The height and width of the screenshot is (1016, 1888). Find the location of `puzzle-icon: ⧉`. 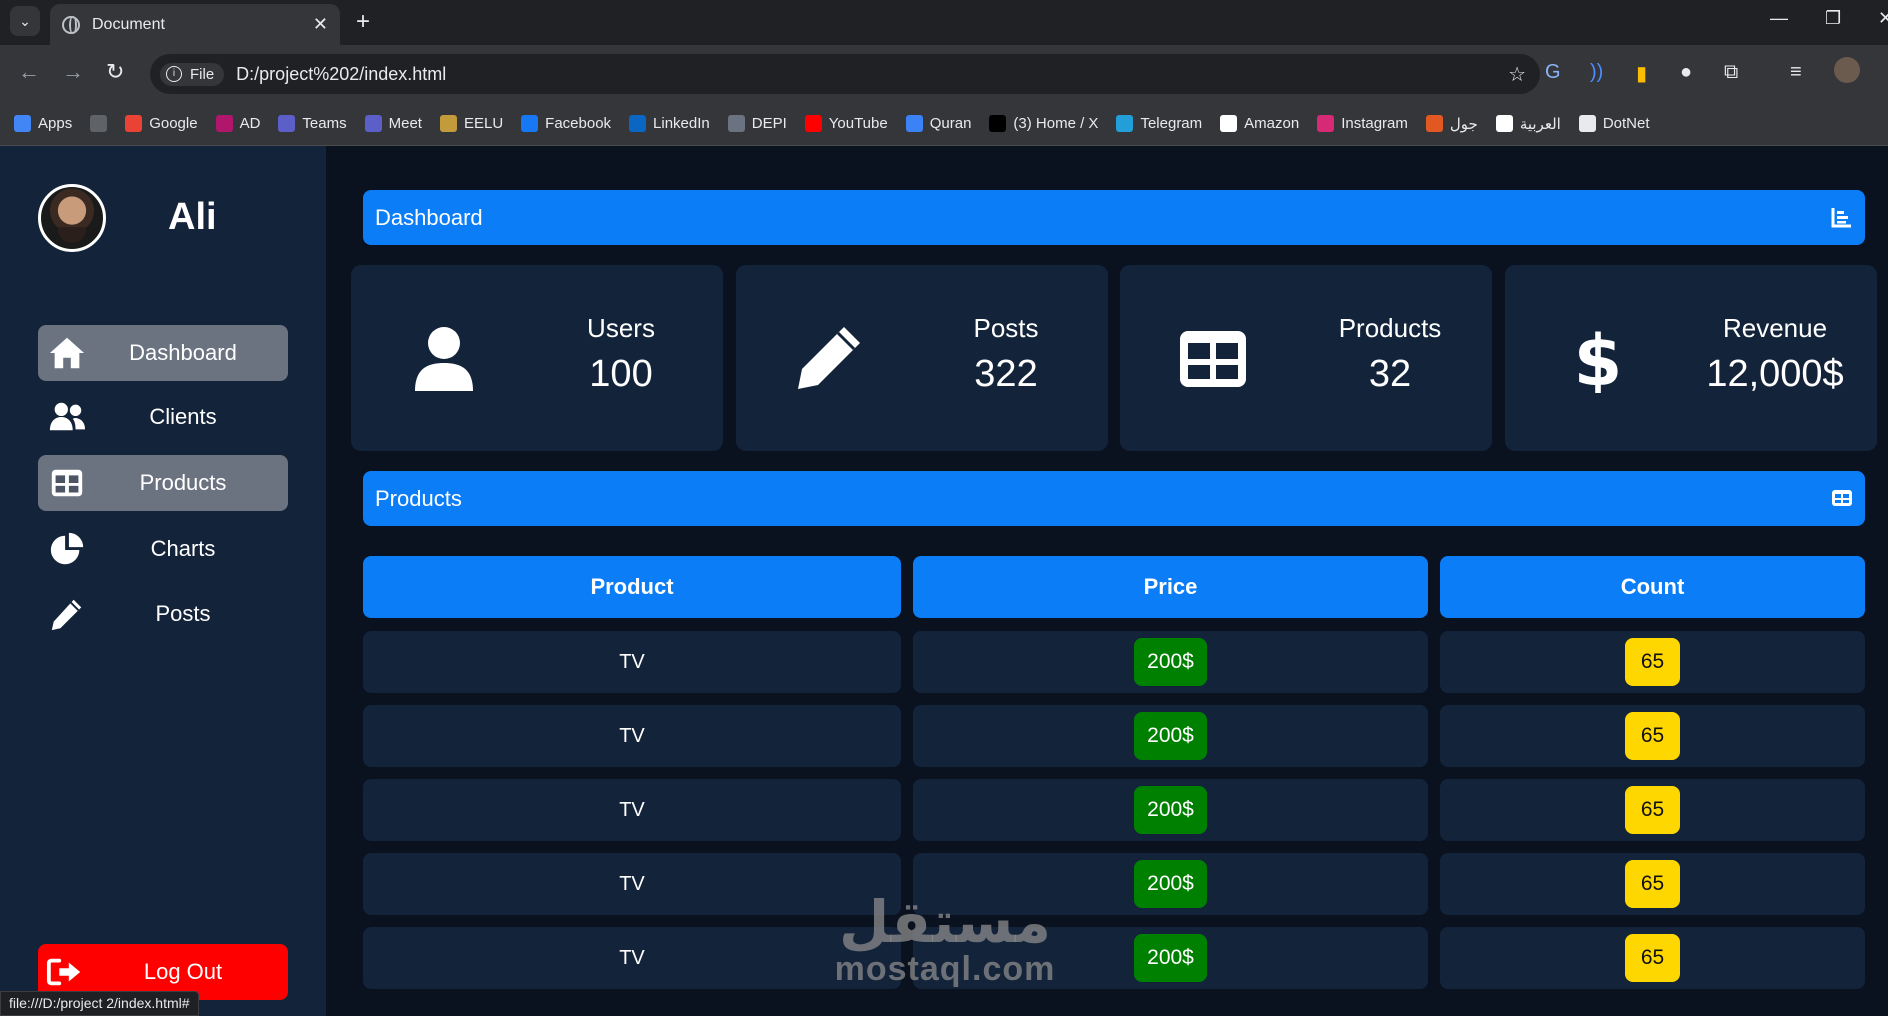

puzzle-icon: ⧉ is located at coordinates (1731, 72).